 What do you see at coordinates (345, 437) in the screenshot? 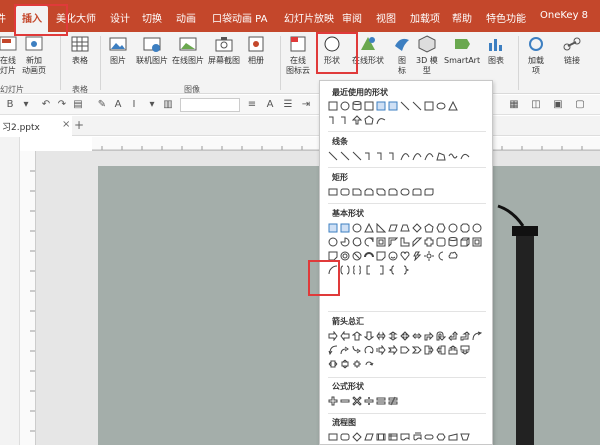
I see `flow-alt-process-icon` at bounding box center [345, 437].